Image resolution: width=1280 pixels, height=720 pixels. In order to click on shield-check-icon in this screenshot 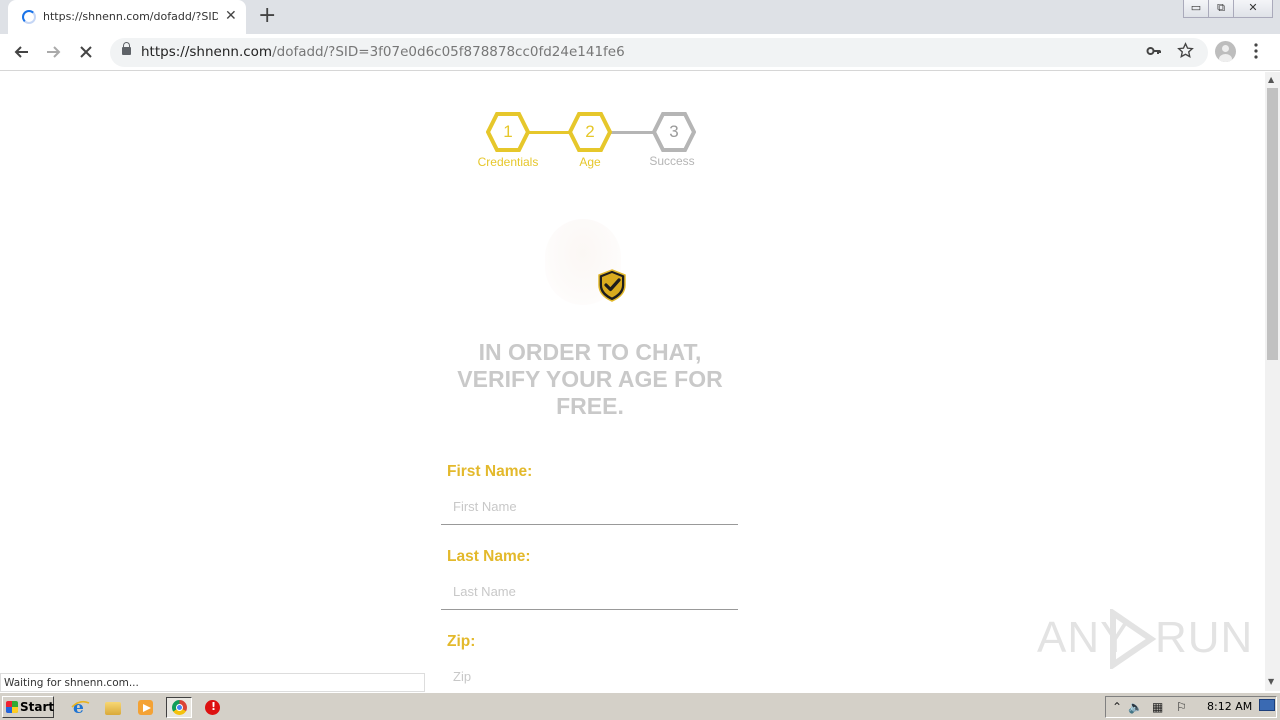, I will do `click(612, 285)`.